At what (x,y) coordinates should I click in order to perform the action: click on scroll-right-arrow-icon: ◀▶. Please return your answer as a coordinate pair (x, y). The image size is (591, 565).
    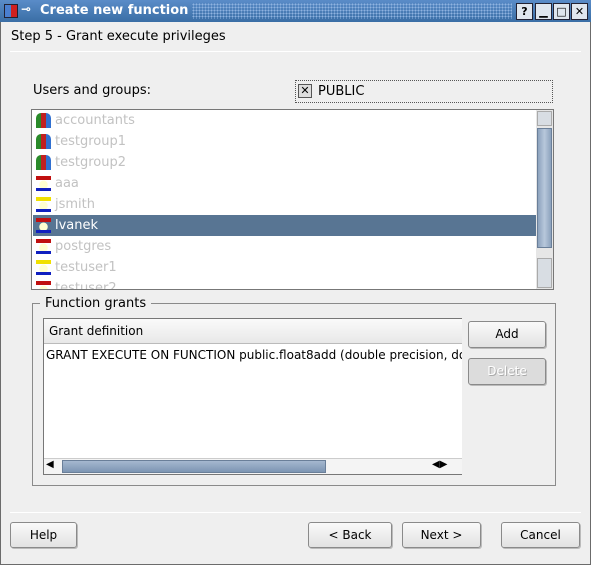
    Looking at the image, I should click on (439, 464).